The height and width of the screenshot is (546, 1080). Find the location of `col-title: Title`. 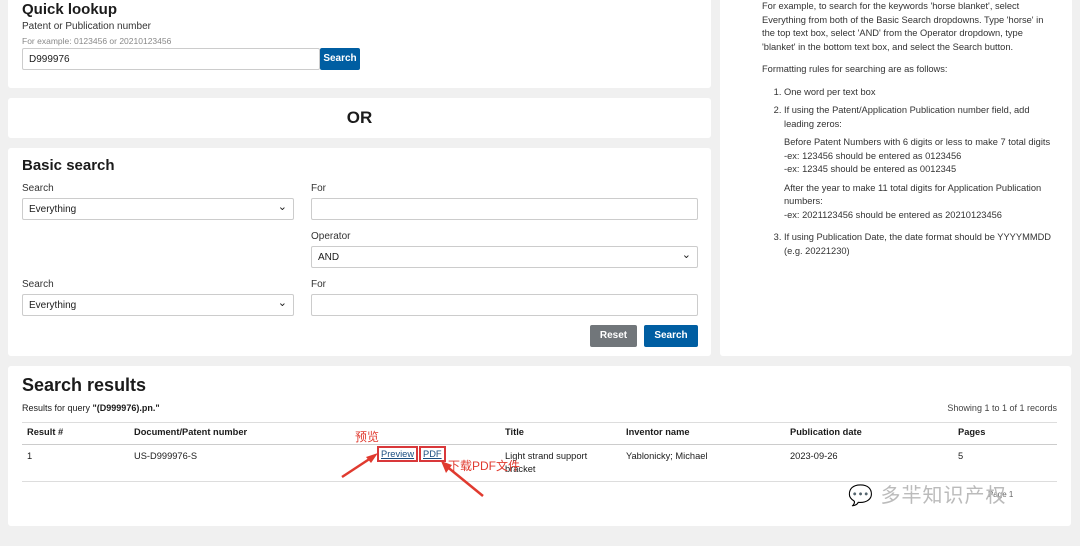

col-title: Title is located at coordinates (514, 432).